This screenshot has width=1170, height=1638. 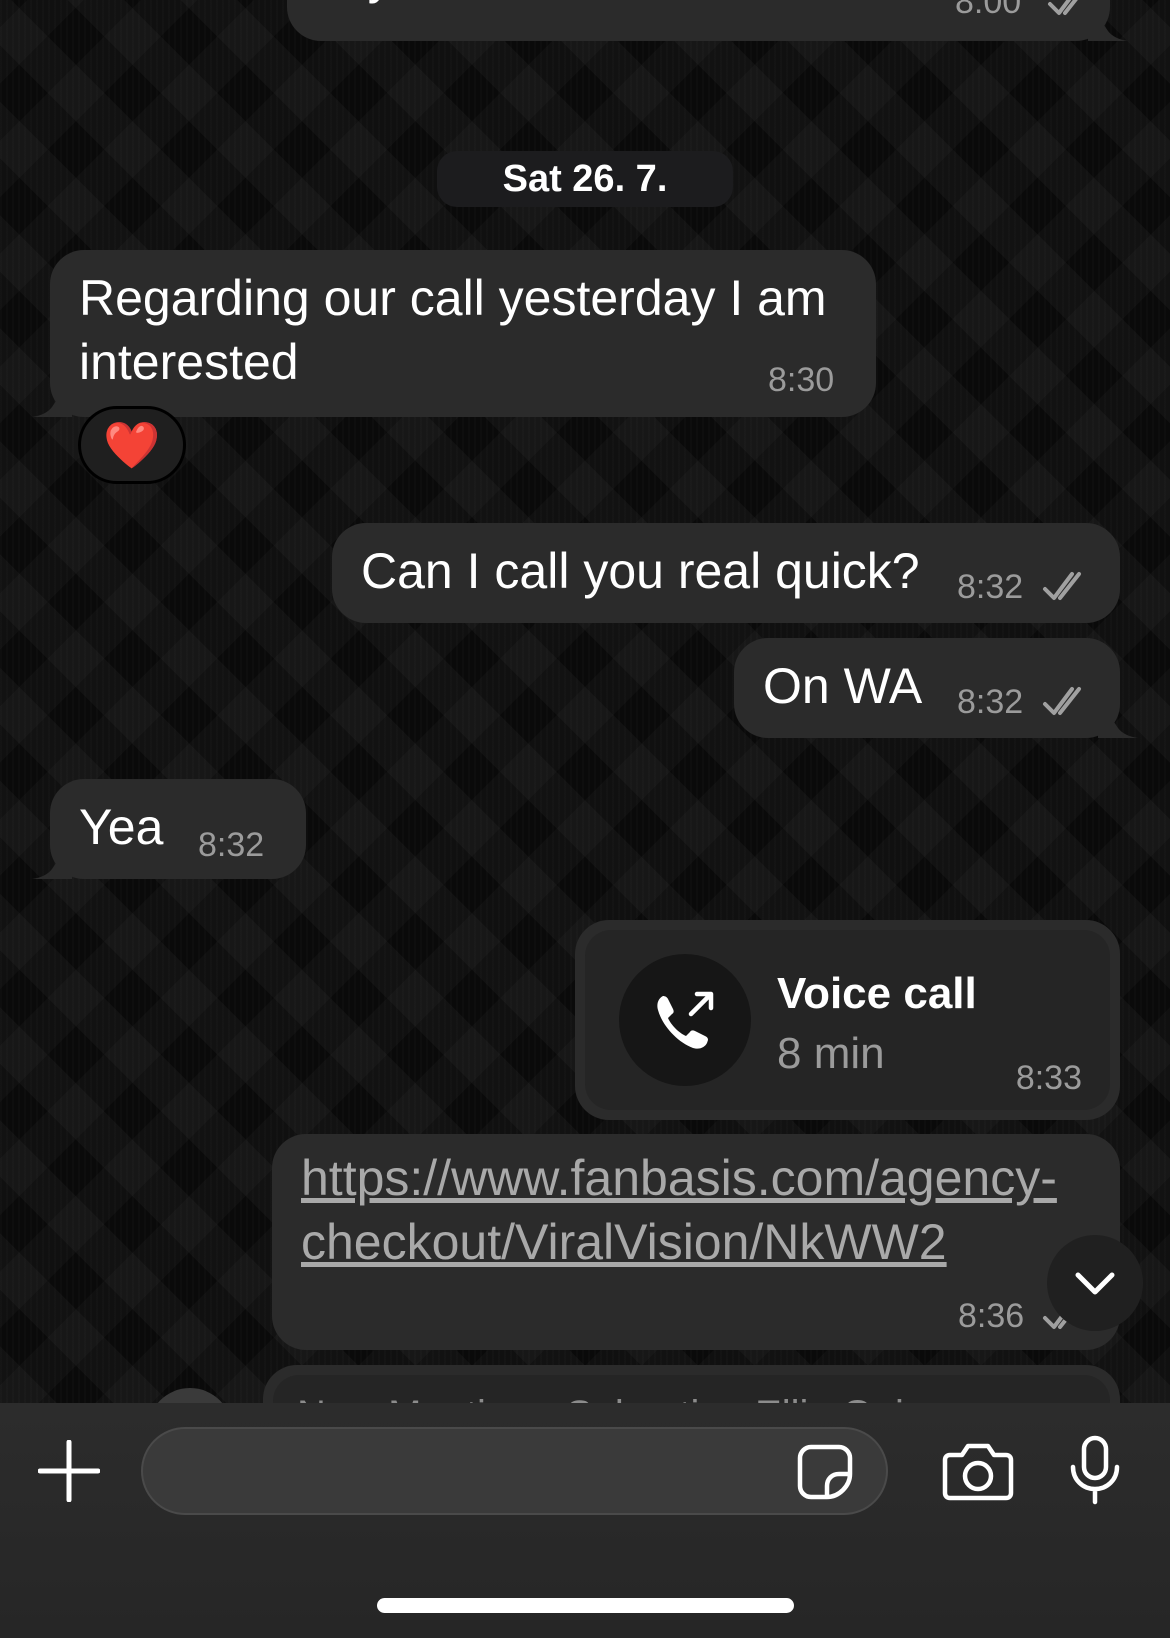 I want to click on message-bubble-outgoing: New Meeting - Sebastian Ellis-Geiger, so click(x=691, y=1384).